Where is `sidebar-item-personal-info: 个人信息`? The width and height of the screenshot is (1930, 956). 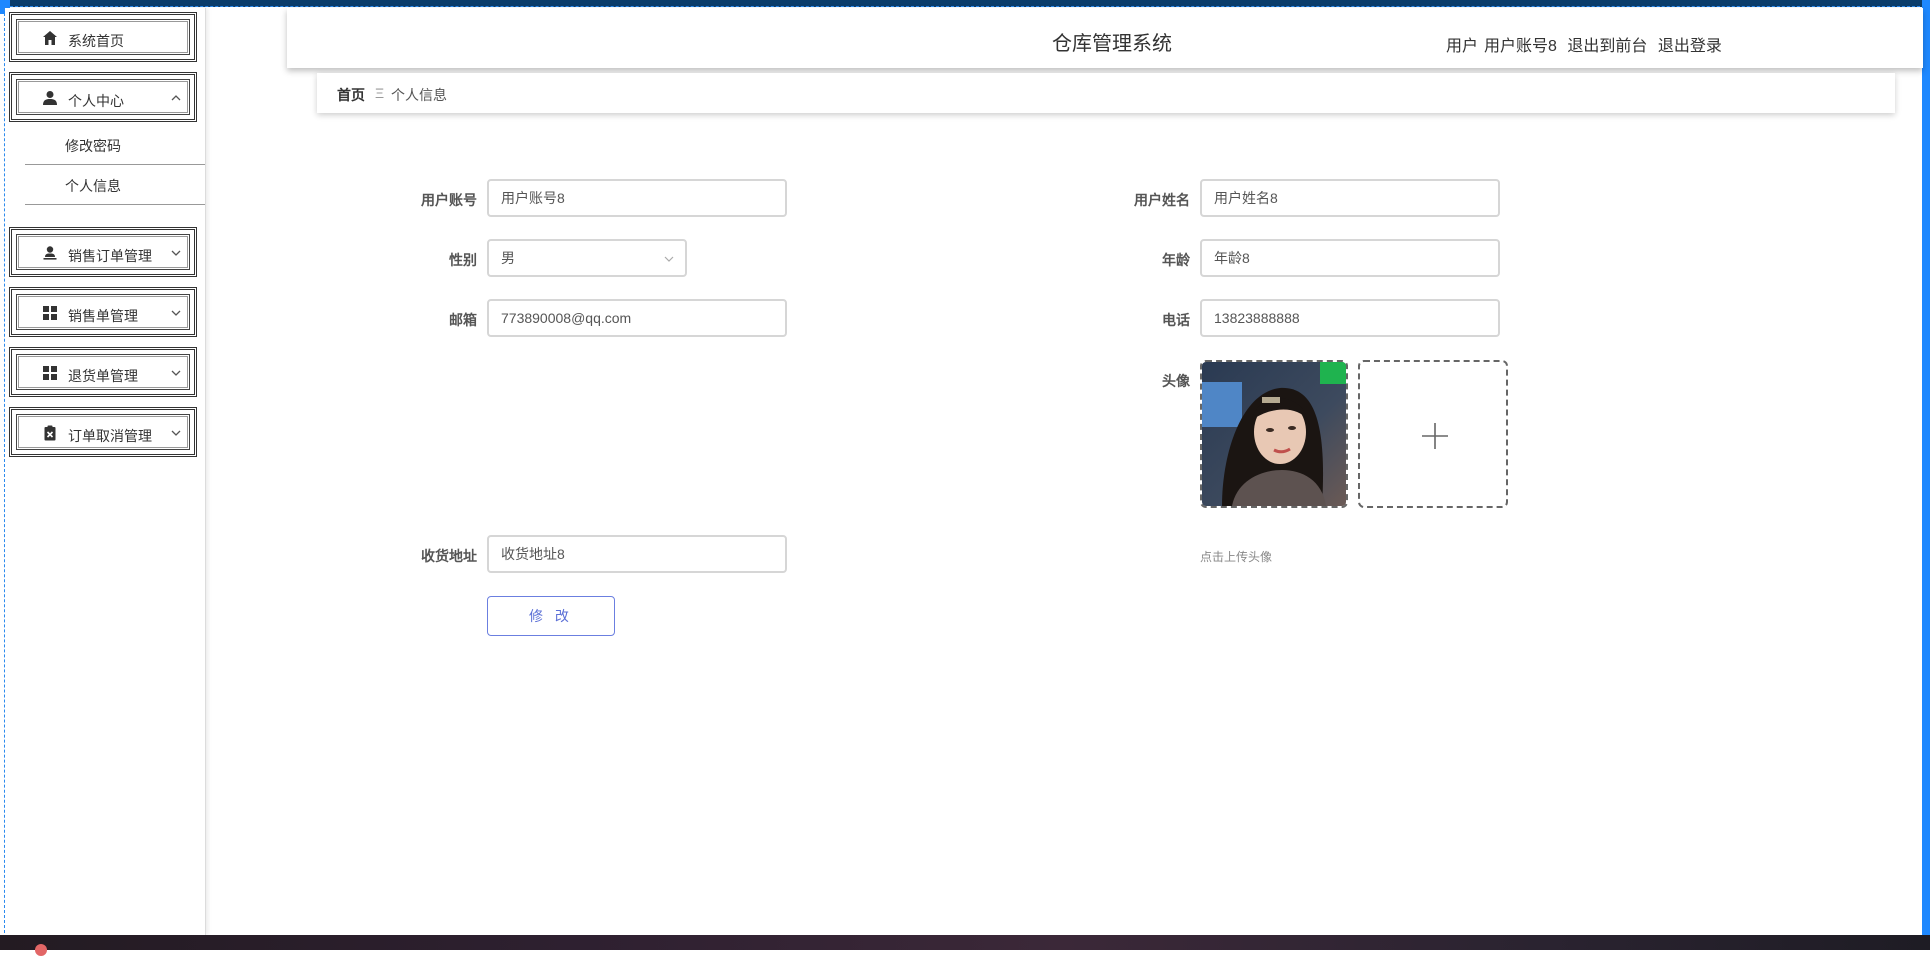 sidebar-item-personal-info: 个人信息 is located at coordinates (115, 185).